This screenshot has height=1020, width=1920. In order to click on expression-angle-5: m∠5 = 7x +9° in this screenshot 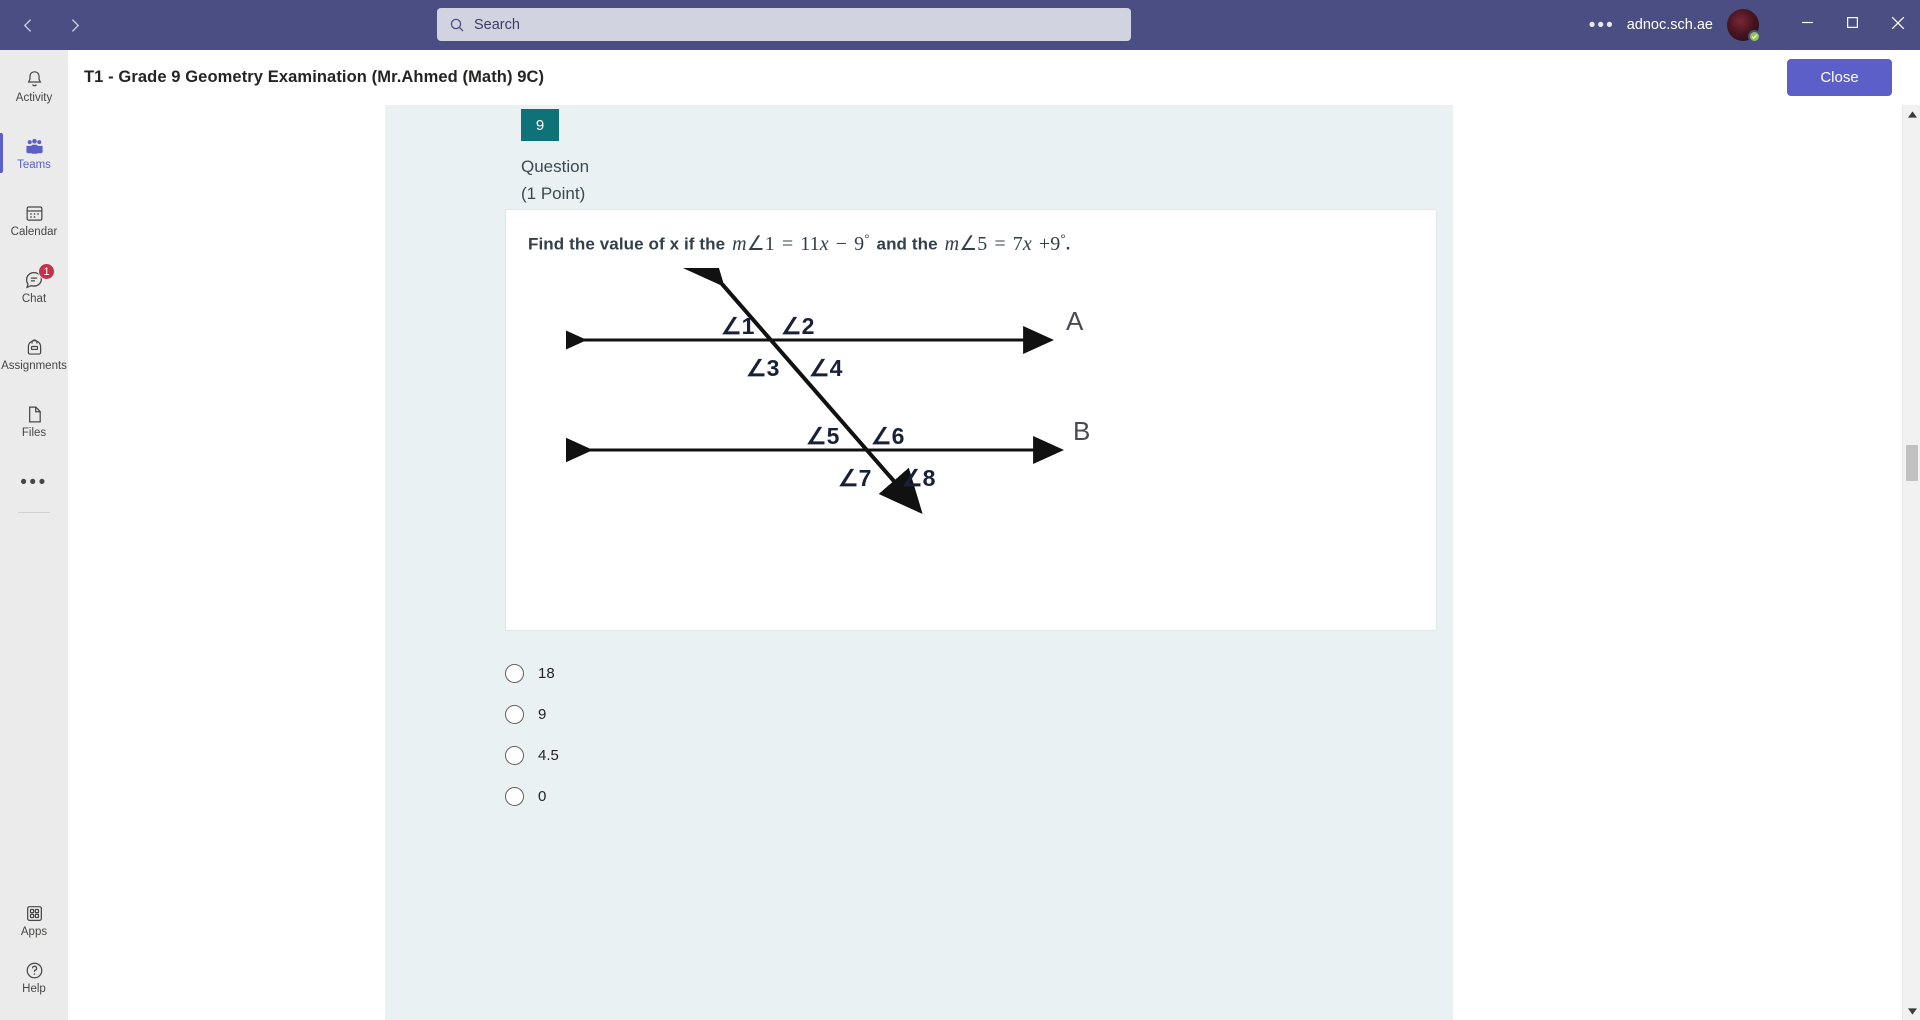, I will do `click(1005, 242)`.